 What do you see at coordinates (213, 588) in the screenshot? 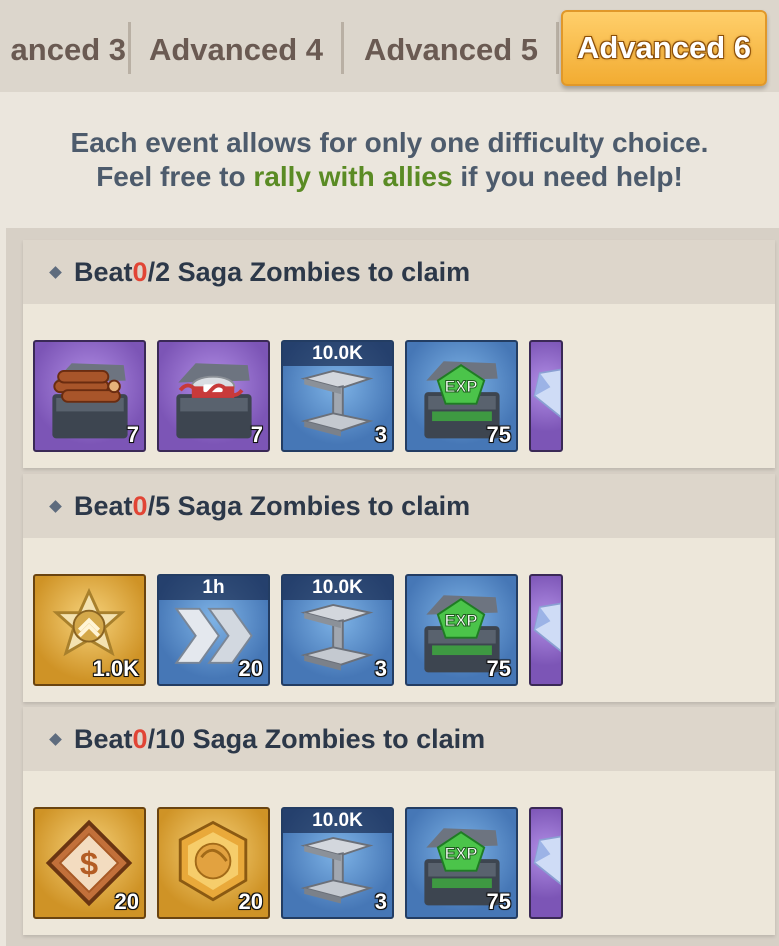
I see `reward-amount-label: 1h` at bounding box center [213, 588].